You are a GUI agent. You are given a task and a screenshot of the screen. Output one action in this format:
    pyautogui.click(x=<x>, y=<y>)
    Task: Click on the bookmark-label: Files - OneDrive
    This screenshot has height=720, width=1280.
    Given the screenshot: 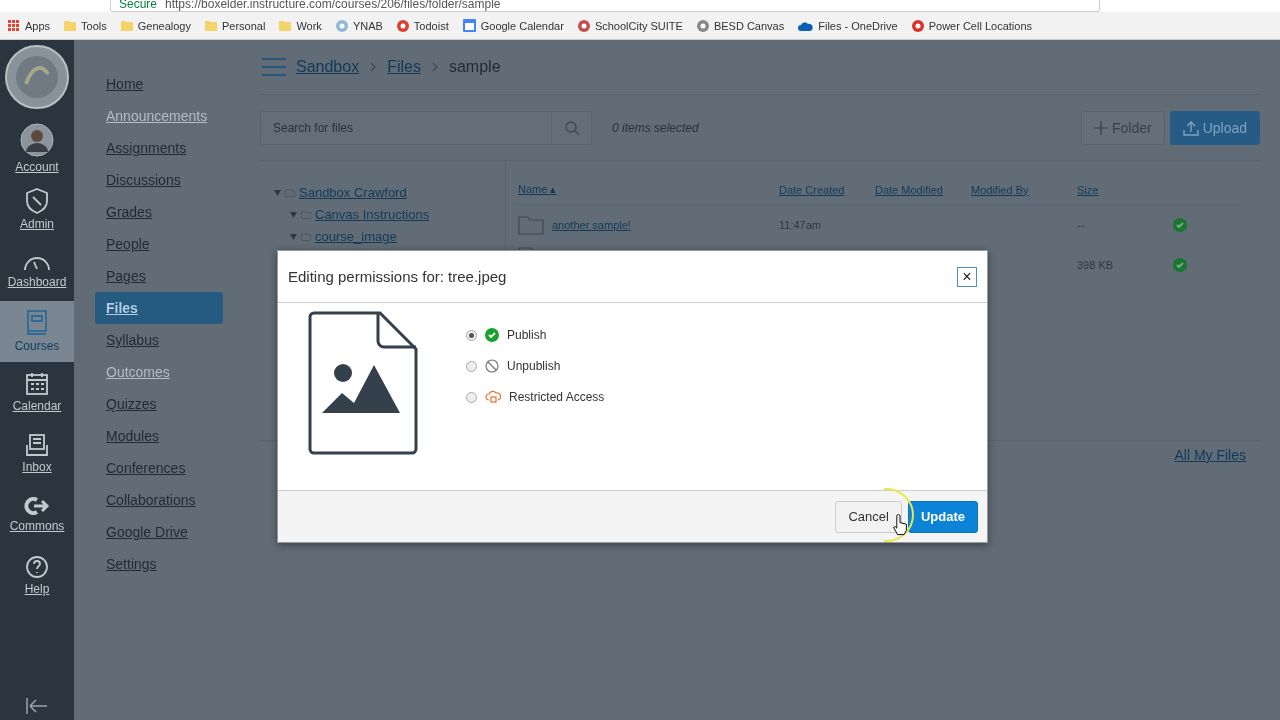 What is the action you would take?
    pyautogui.click(x=858, y=25)
    